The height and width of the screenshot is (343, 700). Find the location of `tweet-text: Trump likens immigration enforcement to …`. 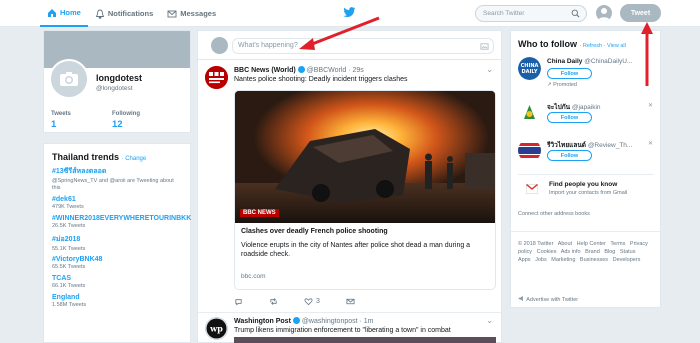

tweet-text: Trump likens immigration enforcement to … is located at coordinates (342, 330).